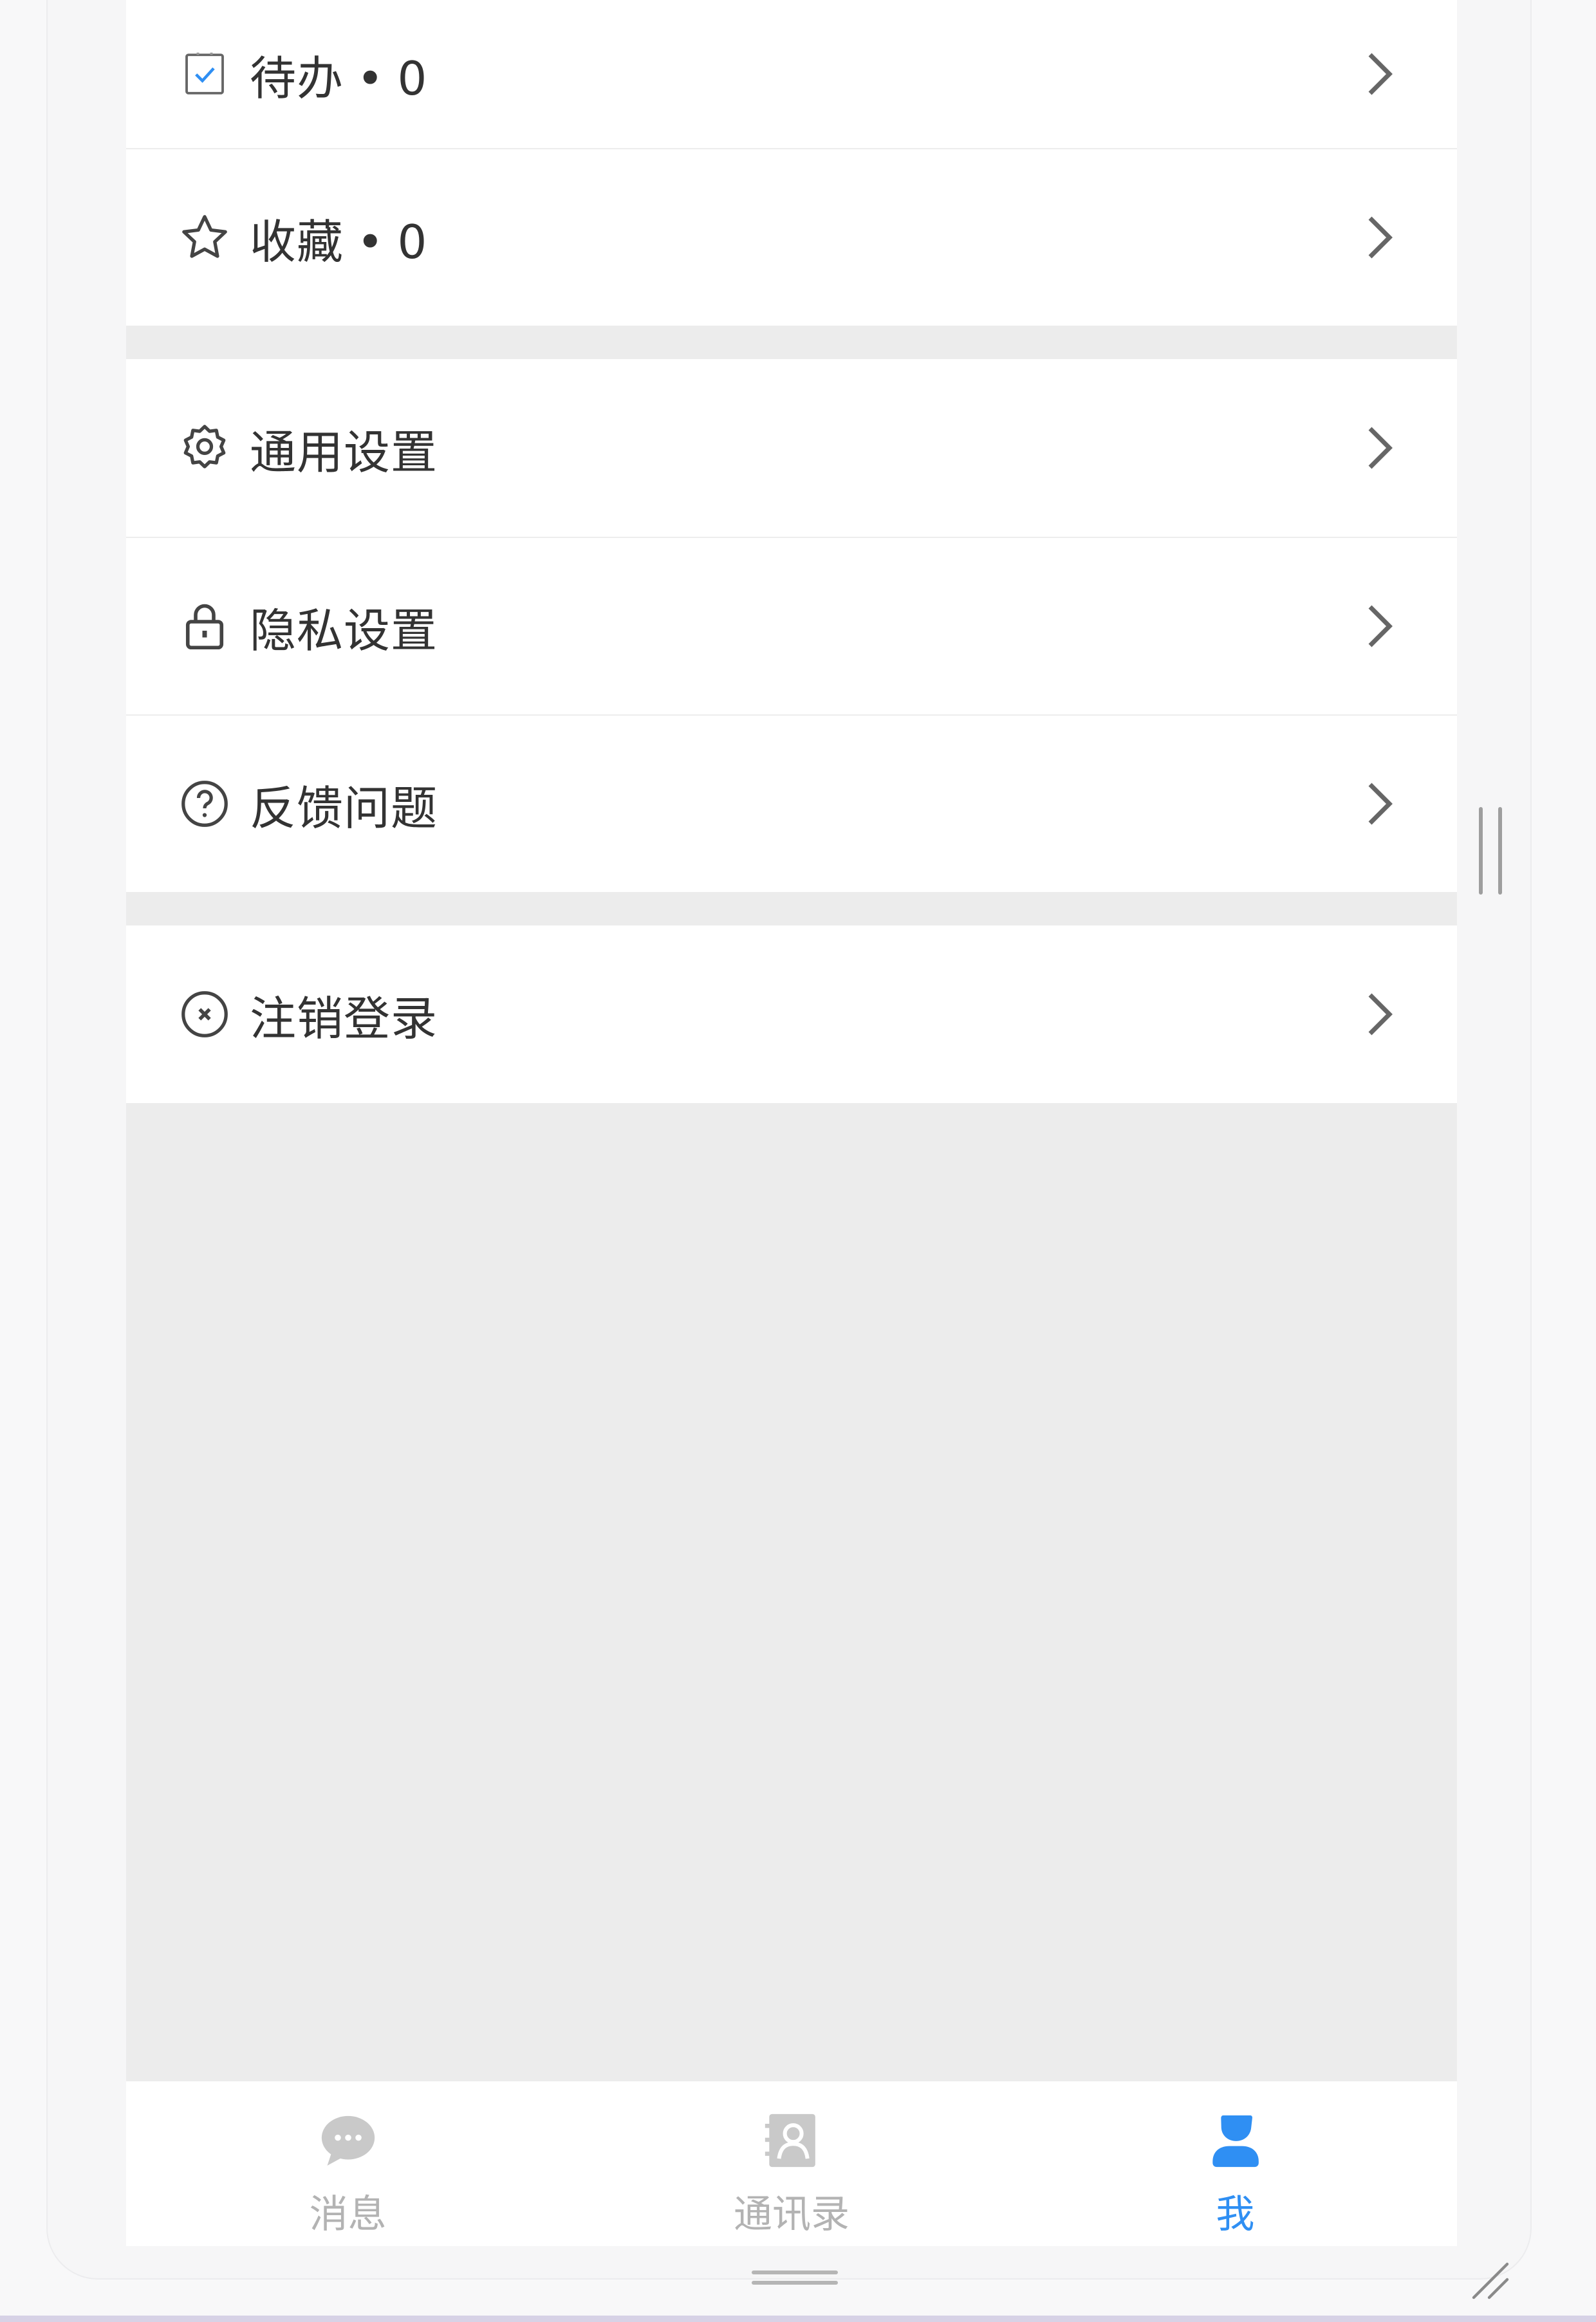 Image resolution: width=1596 pixels, height=2322 pixels. I want to click on menu-item-privacy-settings: 隐私设置, so click(791, 625).